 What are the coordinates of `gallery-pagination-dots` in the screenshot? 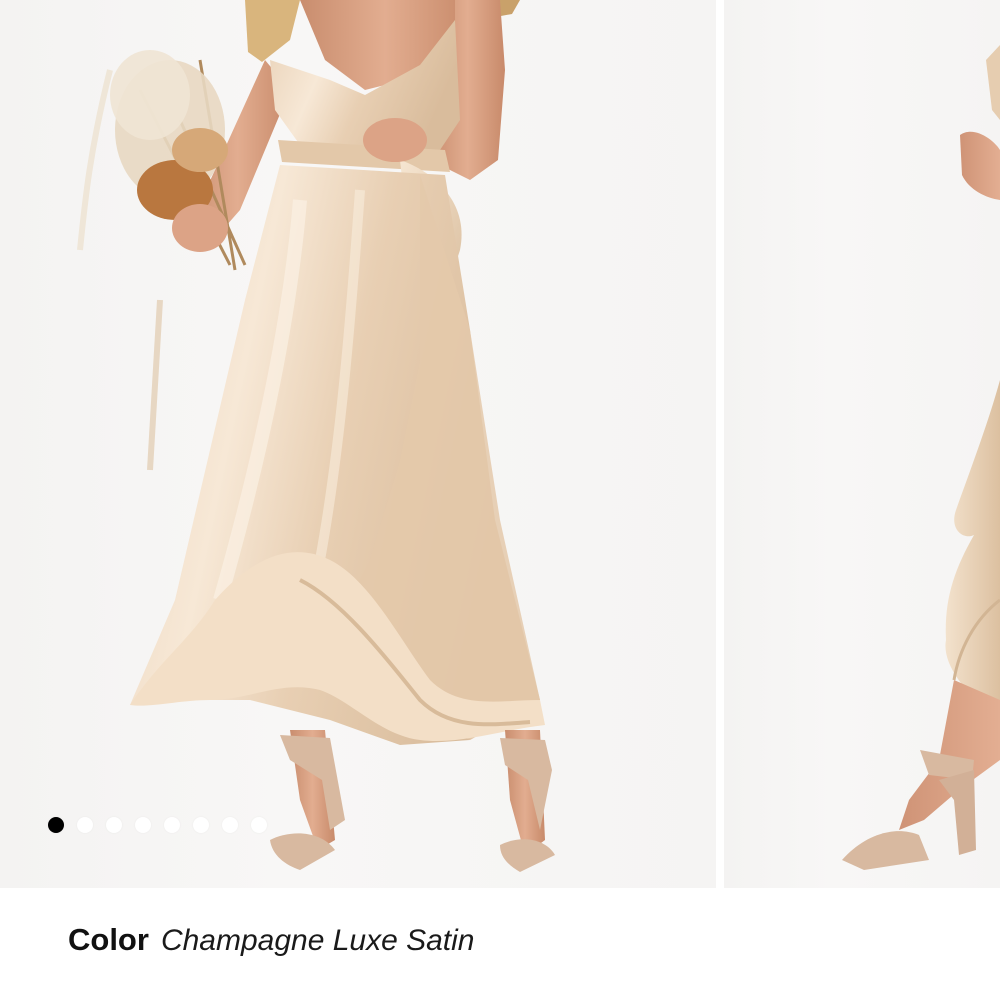 It's located at (157, 825).